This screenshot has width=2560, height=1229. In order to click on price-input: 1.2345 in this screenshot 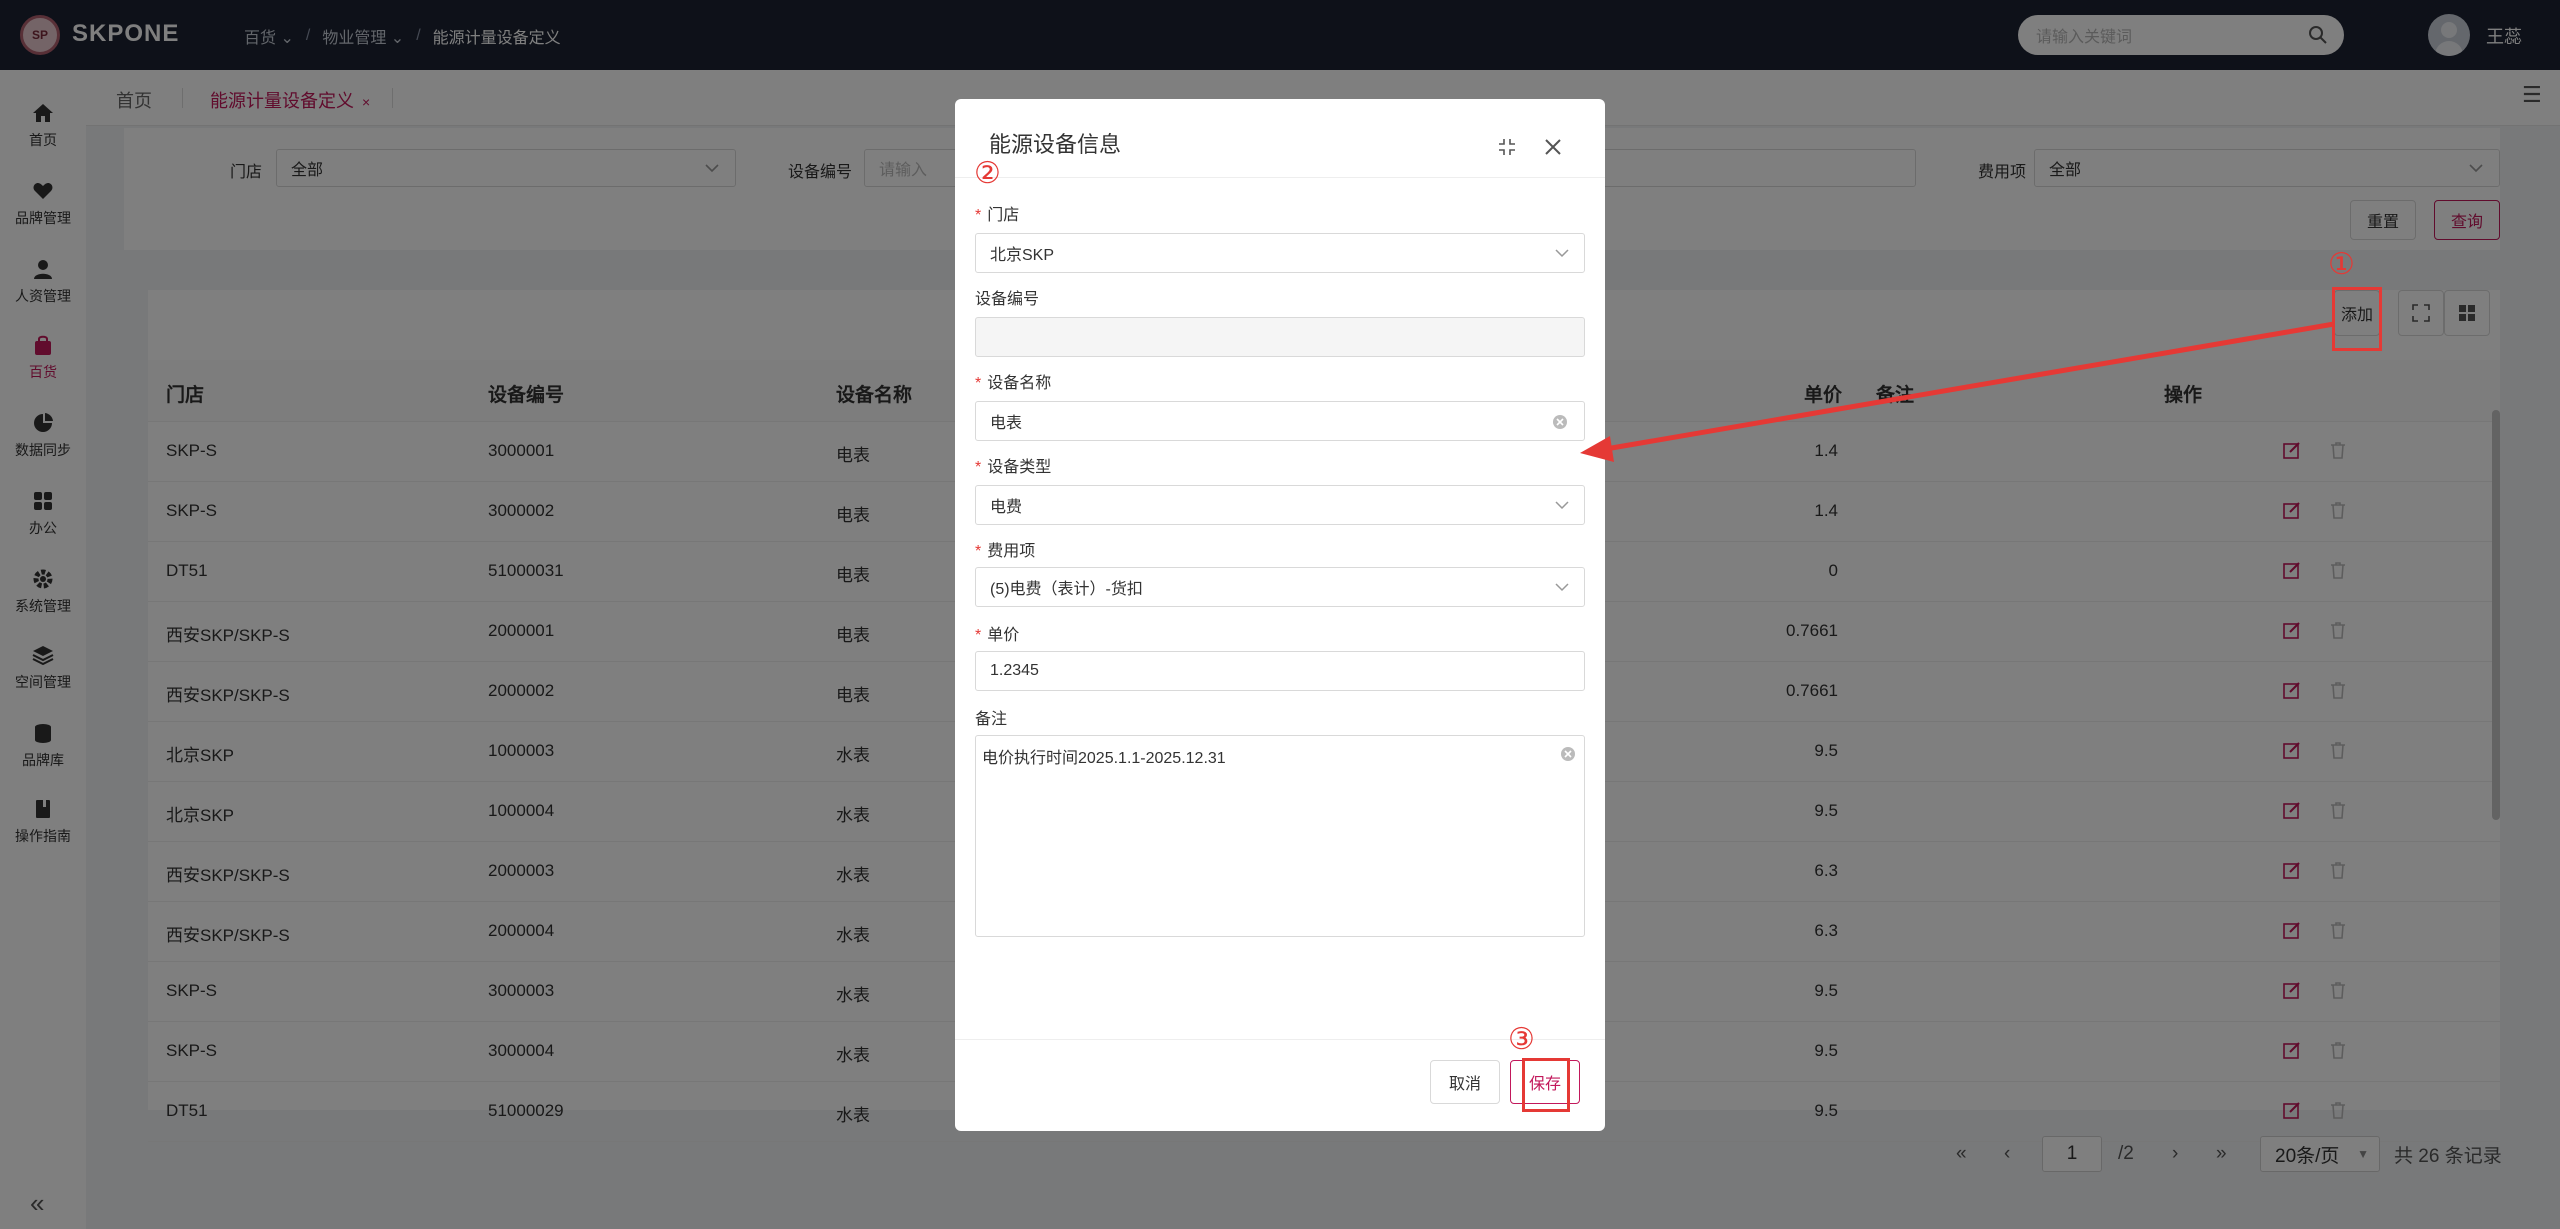, I will do `click(1280, 671)`.